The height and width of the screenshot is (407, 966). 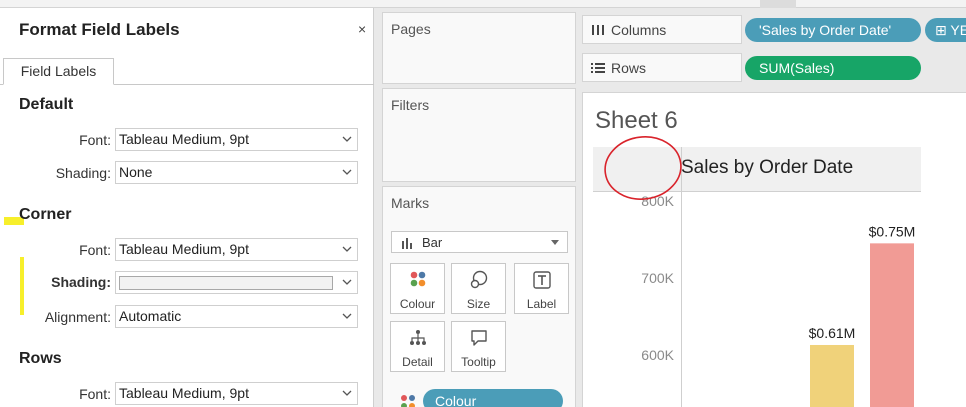 What do you see at coordinates (83, 173) in the screenshot?
I see `default-shading-label: Shading:` at bounding box center [83, 173].